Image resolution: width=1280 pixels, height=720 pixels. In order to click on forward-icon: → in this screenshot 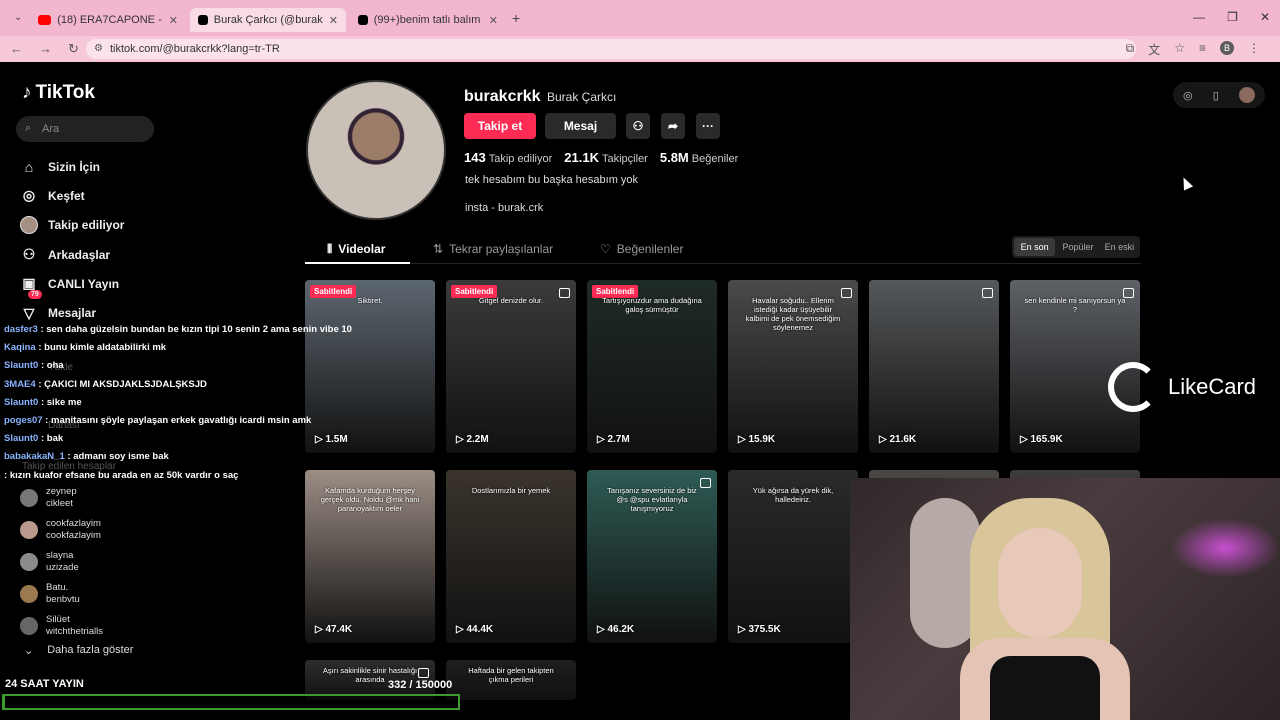, I will do `click(45, 49)`.